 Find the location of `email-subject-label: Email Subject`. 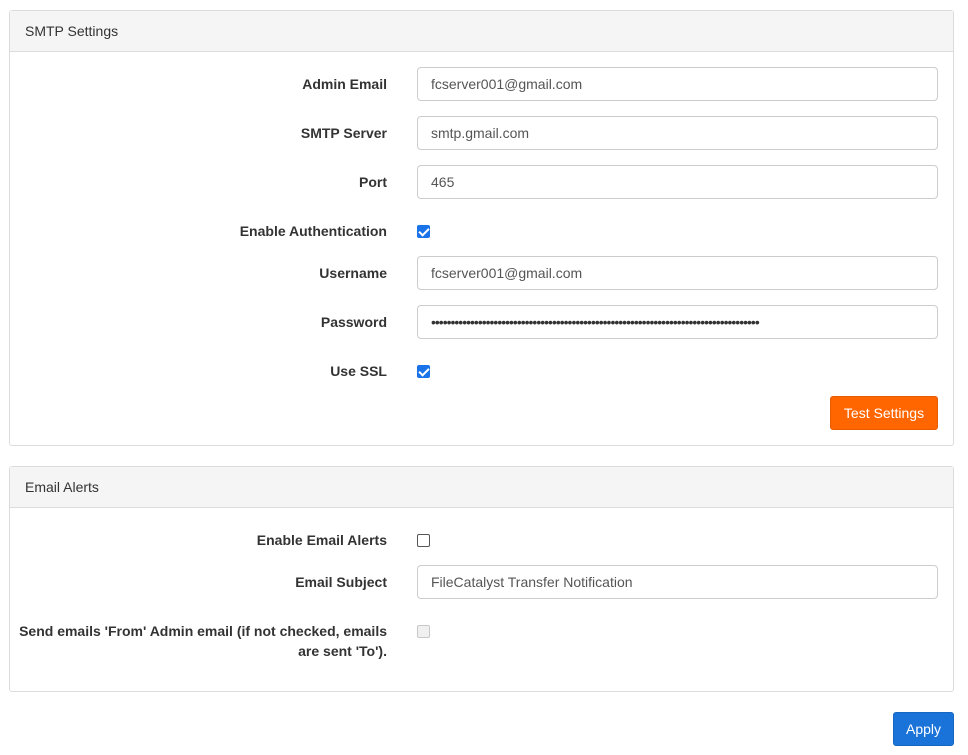

email-subject-label: Email Subject is located at coordinates (341, 582).